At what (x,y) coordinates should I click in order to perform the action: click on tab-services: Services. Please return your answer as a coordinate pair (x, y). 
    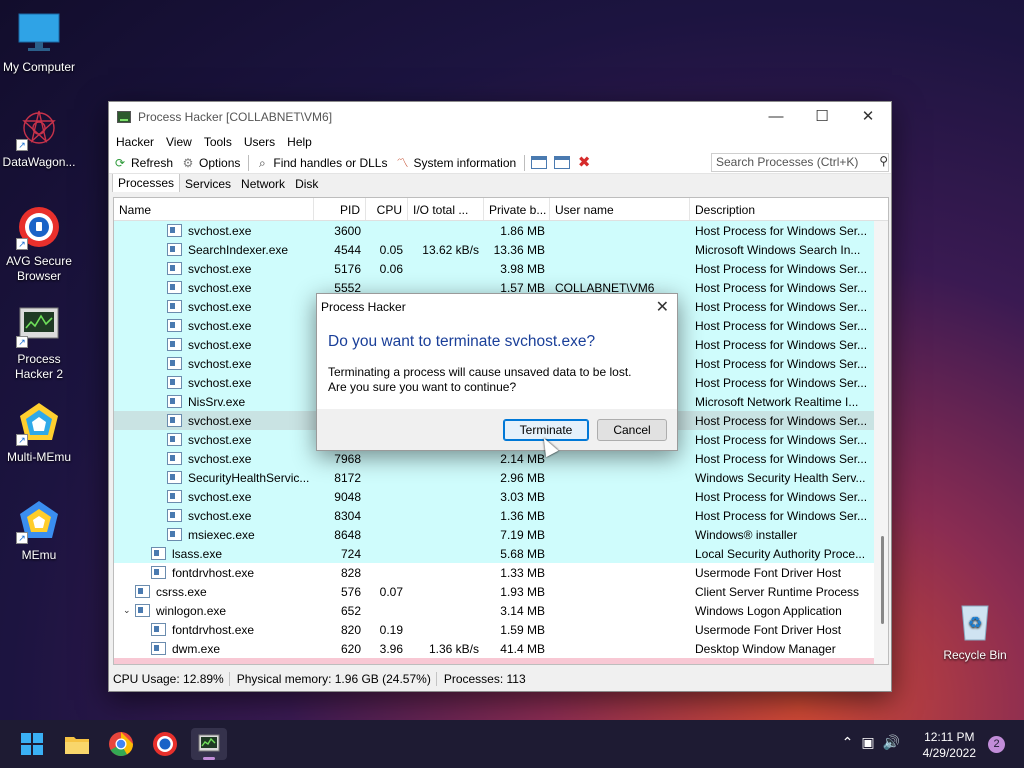
    Looking at the image, I should click on (208, 183).